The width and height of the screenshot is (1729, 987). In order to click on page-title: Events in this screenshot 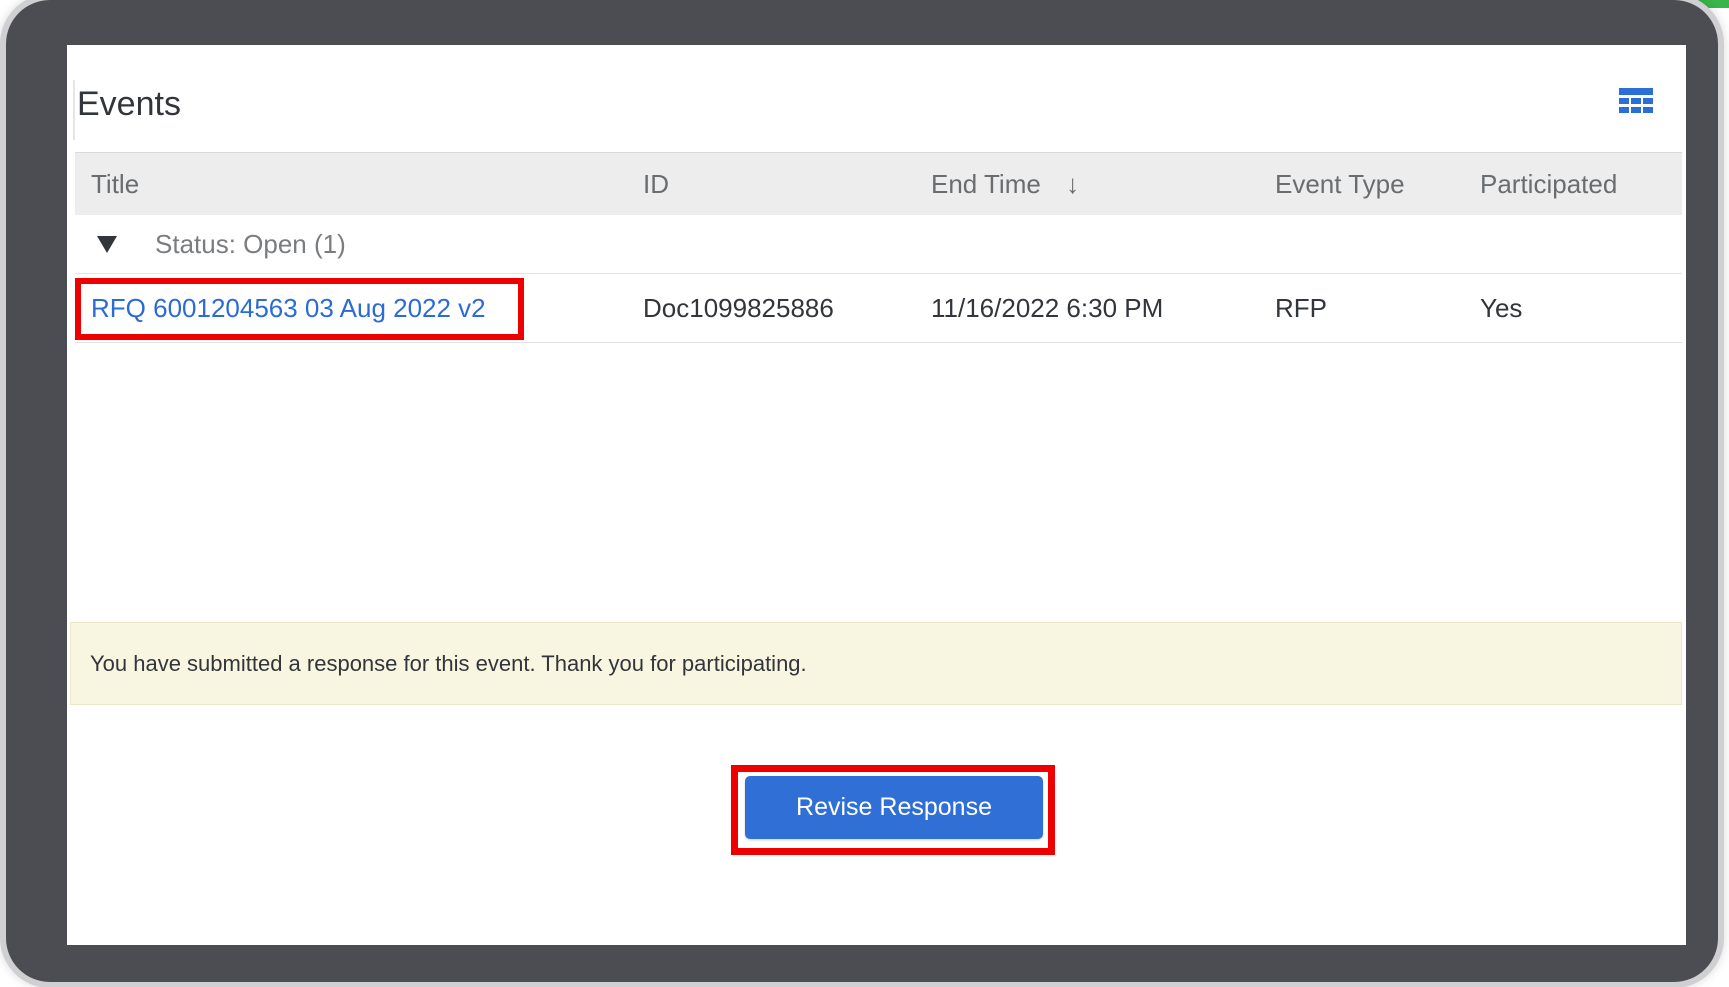, I will do `click(129, 104)`.